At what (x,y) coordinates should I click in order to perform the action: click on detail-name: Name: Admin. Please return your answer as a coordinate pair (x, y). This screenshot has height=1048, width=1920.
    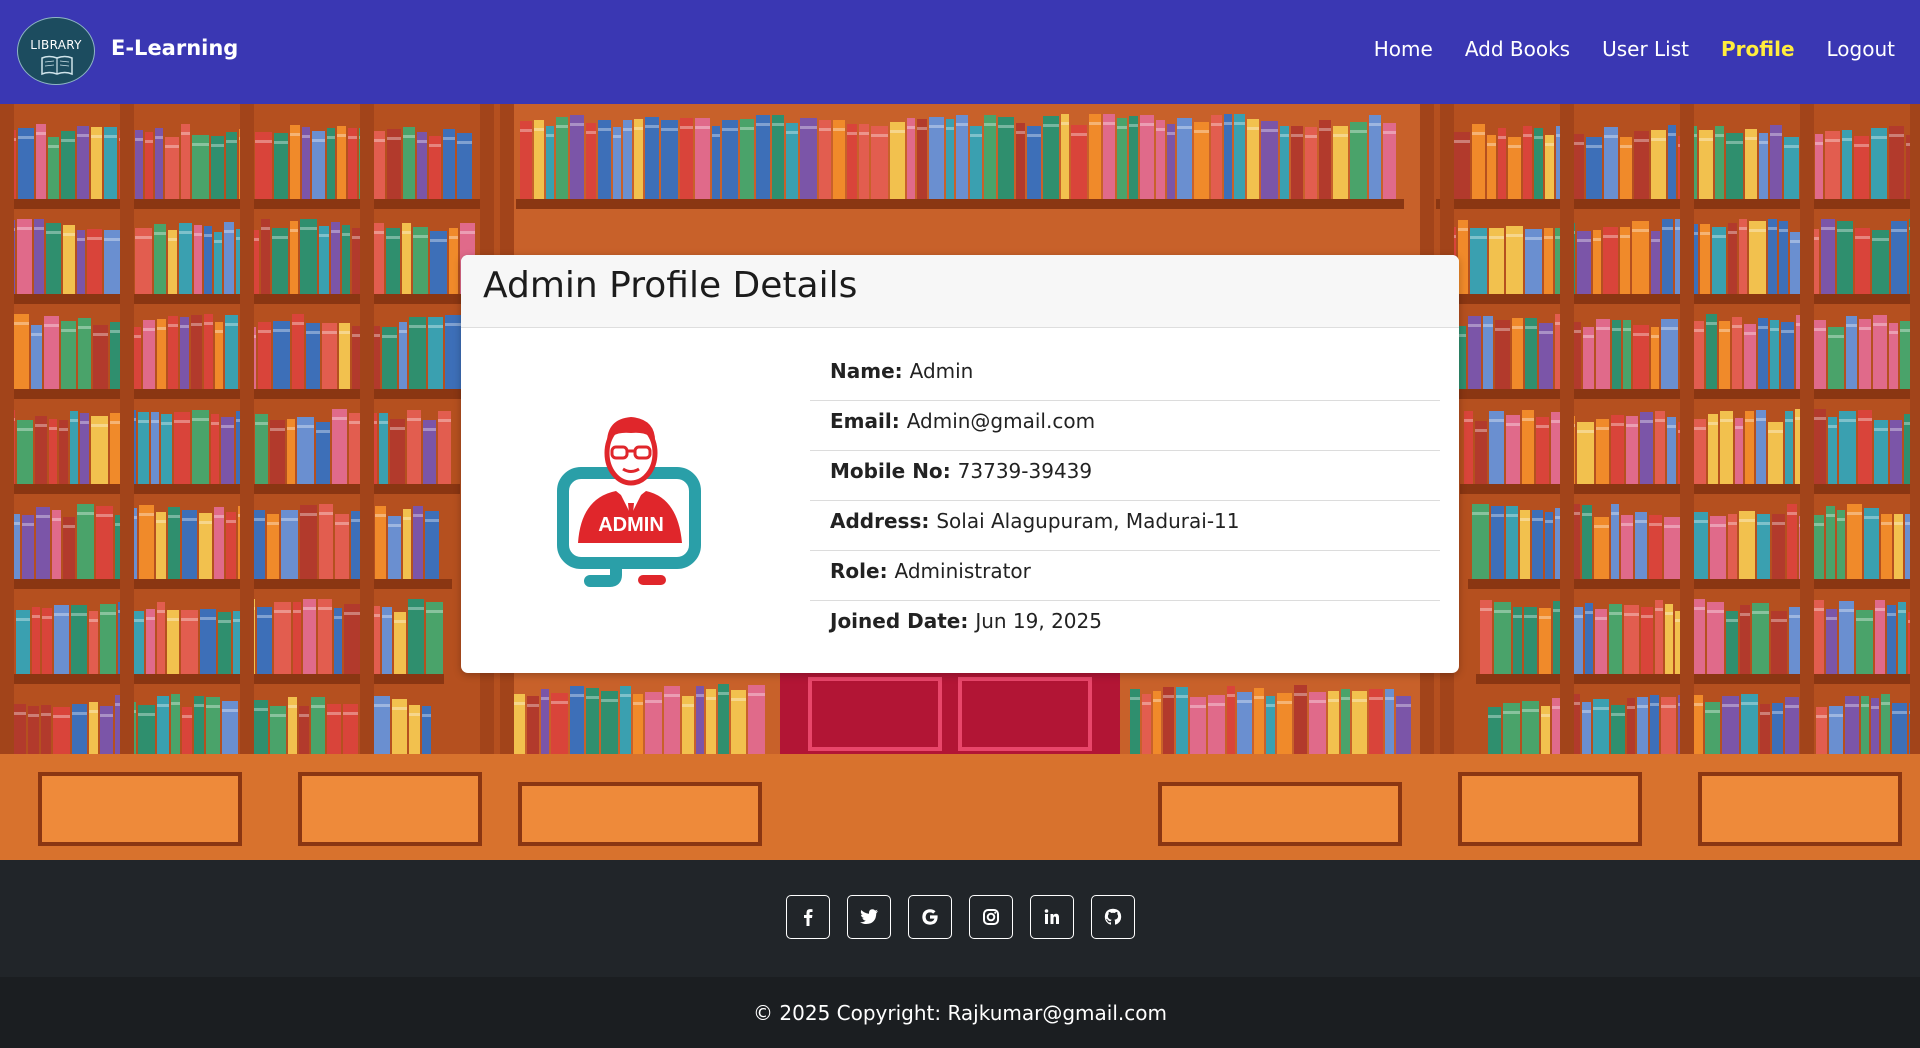
    Looking at the image, I should click on (1125, 376).